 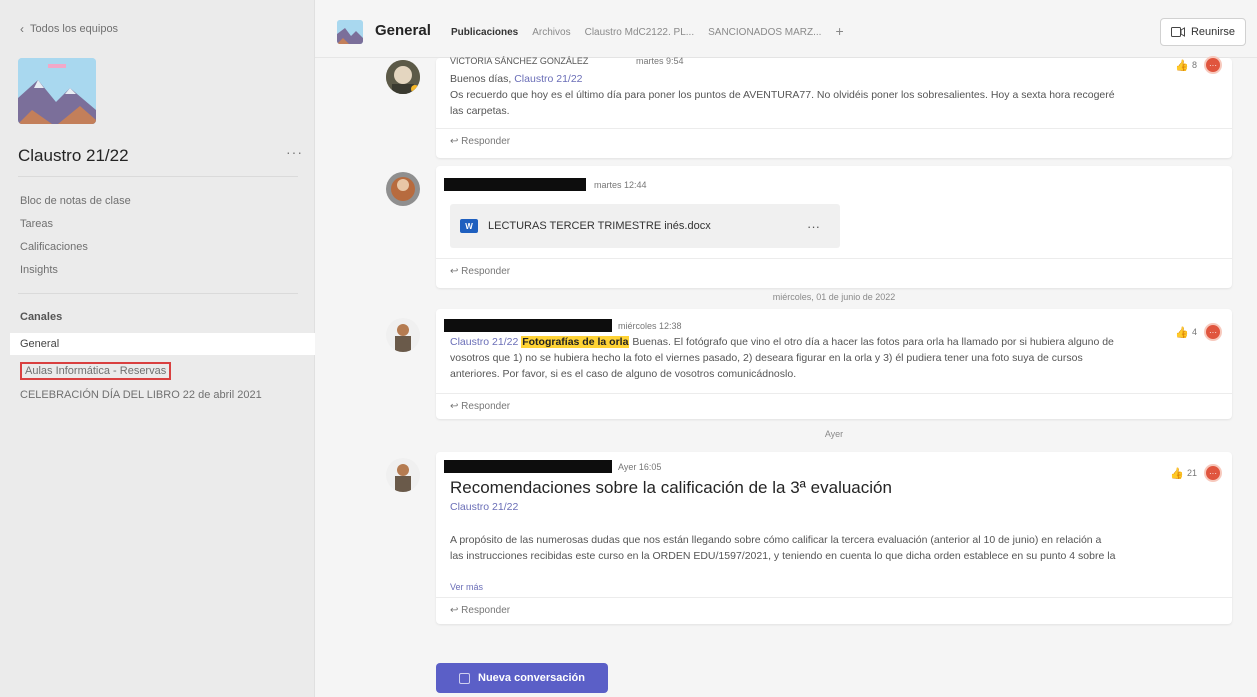 What do you see at coordinates (482, 79) in the screenshot?
I see `greeting-text: Buenos días,` at bounding box center [482, 79].